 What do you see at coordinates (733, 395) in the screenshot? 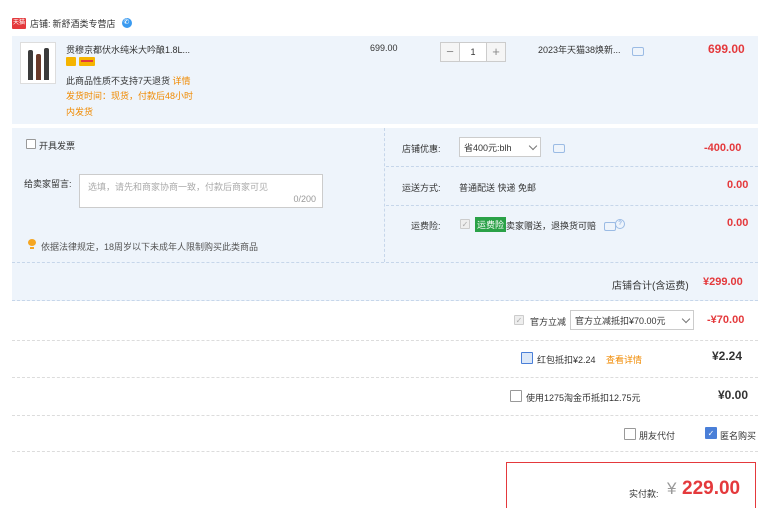
I see `coins-amount: ¥0.00` at bounding box center [733, 395].